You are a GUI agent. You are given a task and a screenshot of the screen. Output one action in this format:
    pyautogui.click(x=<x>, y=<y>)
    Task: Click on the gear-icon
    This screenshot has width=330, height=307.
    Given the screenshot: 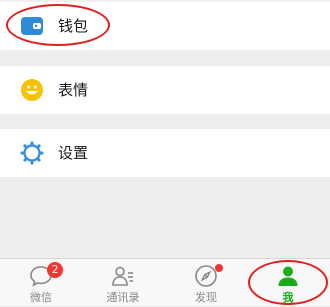 What is the action you would take?
    pyautogui.click(x=32, y=153)
    